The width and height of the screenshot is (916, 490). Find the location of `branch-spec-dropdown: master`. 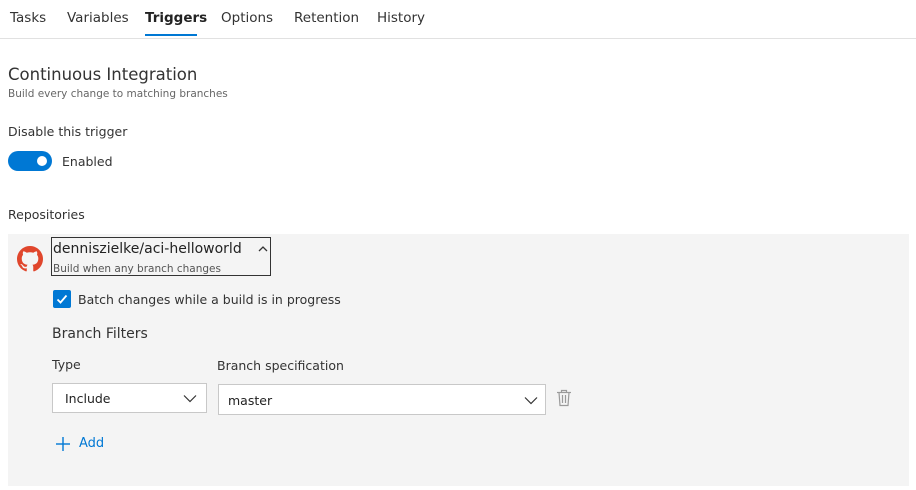

branch-spec-dropdown: master is located at coordinates (382, 399).